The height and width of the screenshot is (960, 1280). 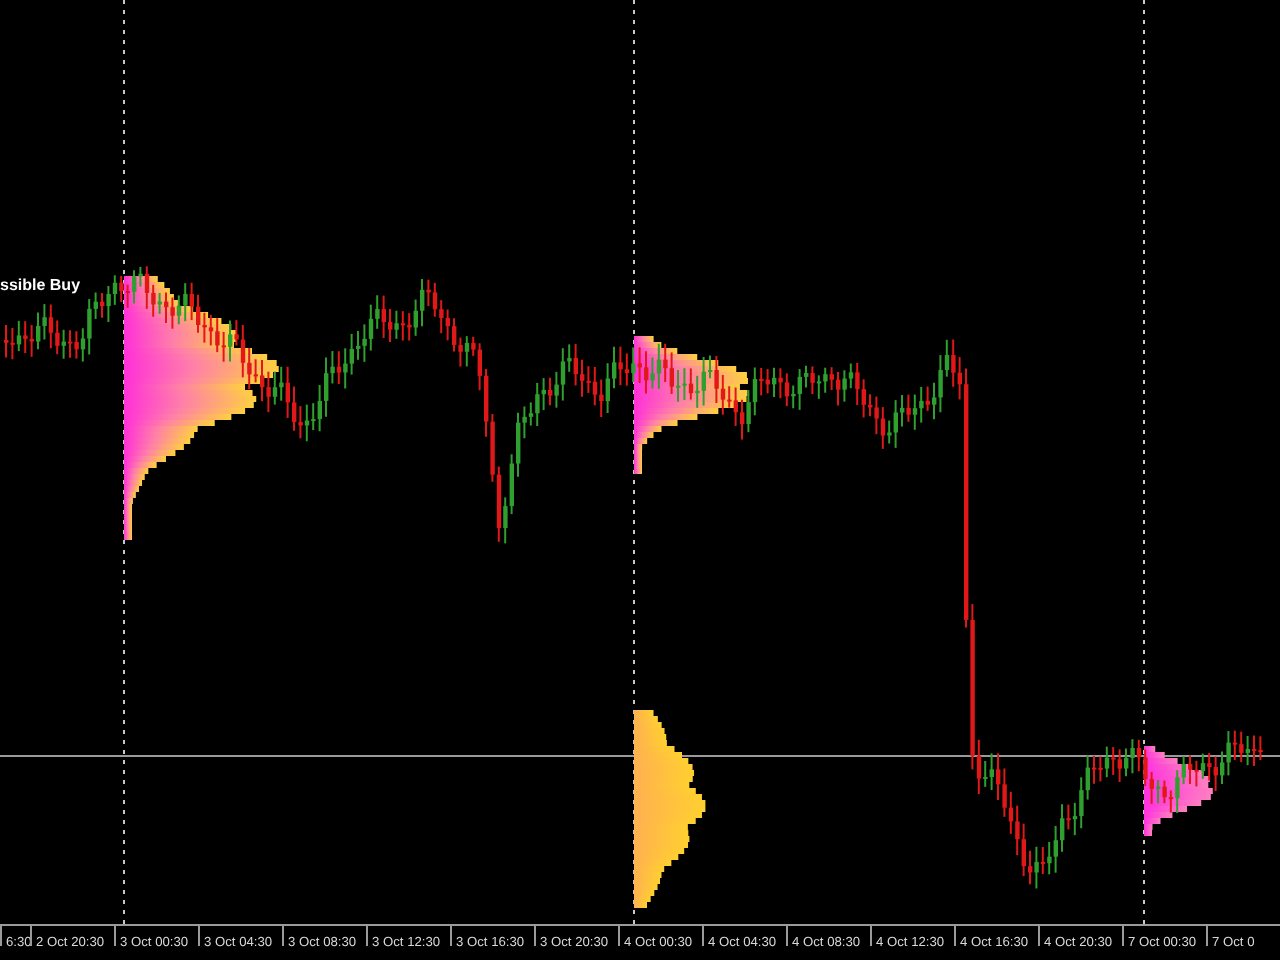 I want to click on signal-label: ssible Buy, so click(x=40, y=285).